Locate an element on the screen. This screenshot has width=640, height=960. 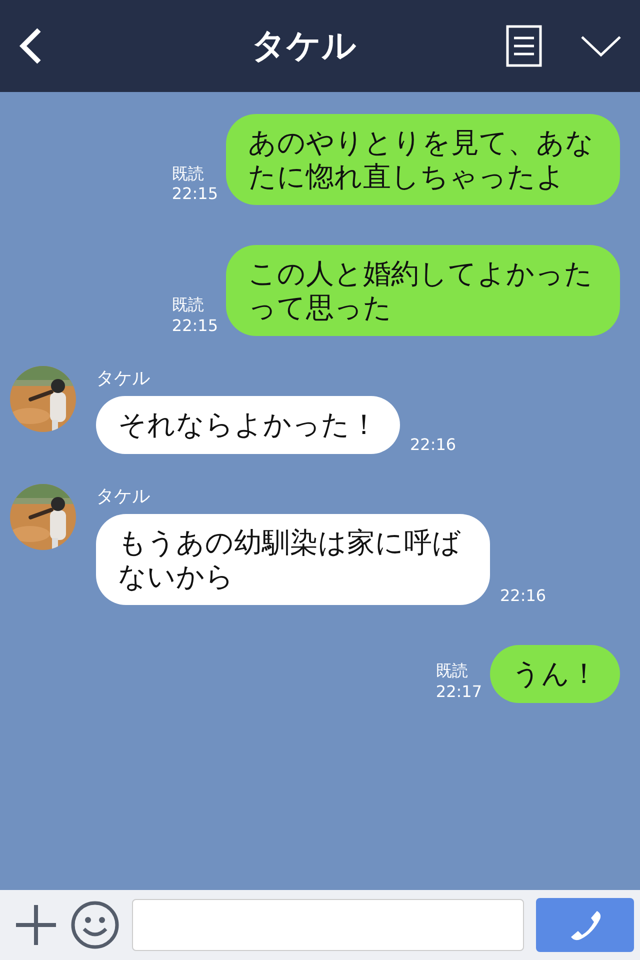
message-bubble: もうあの幼馴染は家に呼ばないから is located at coordinates (293, 560).